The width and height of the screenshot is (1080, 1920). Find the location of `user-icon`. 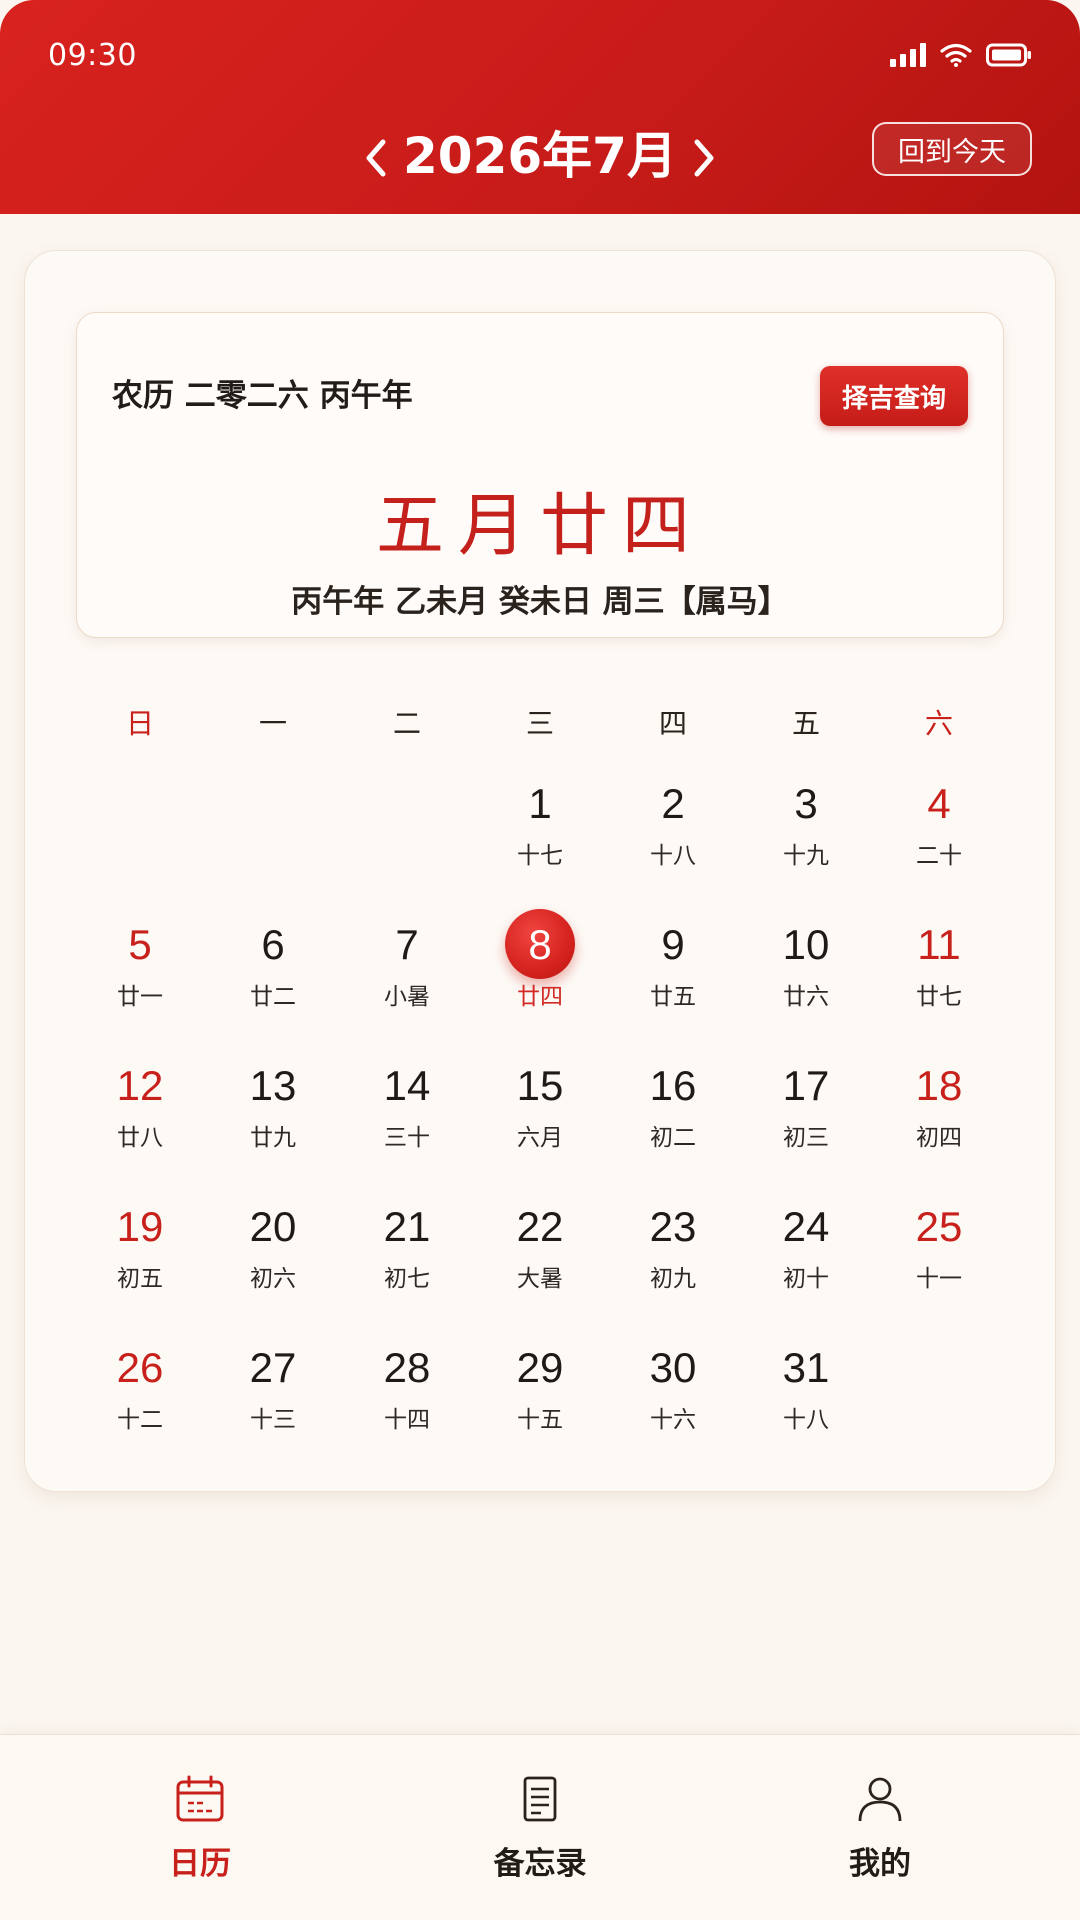

user-icon is located at coordinates (880, 1799).